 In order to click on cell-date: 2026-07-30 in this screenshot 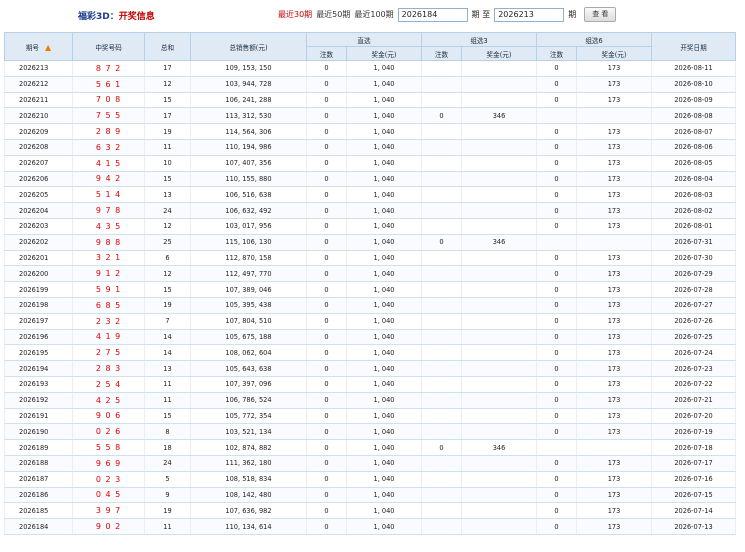, I will do `click(694, 258)`.